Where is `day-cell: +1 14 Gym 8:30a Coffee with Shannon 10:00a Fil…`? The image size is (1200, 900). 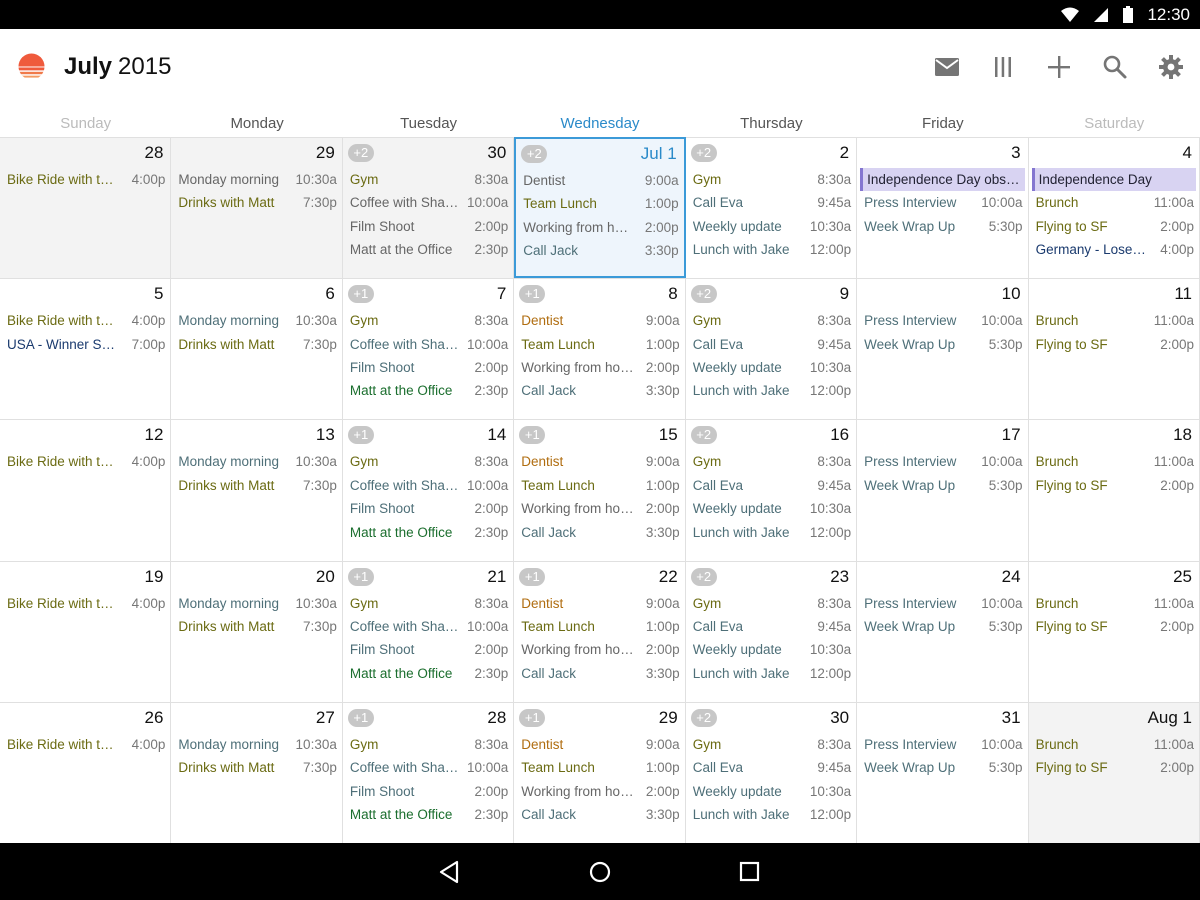
day-cell: +1 14 Gym 8:30a Coffee with Shannon 10:00a Fil… is located at coordinates (428, 490).